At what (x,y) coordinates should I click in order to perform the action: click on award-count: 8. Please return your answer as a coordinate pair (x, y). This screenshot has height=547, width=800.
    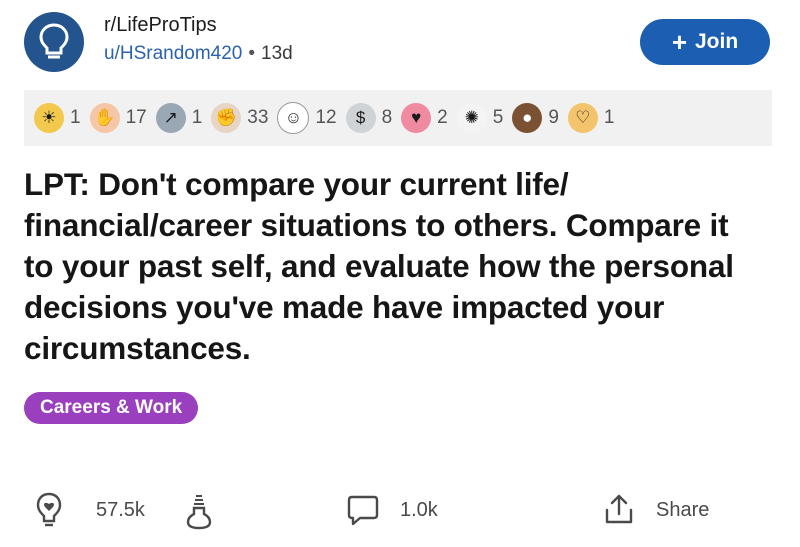
    Looking at the image, I should click on (387, 117).